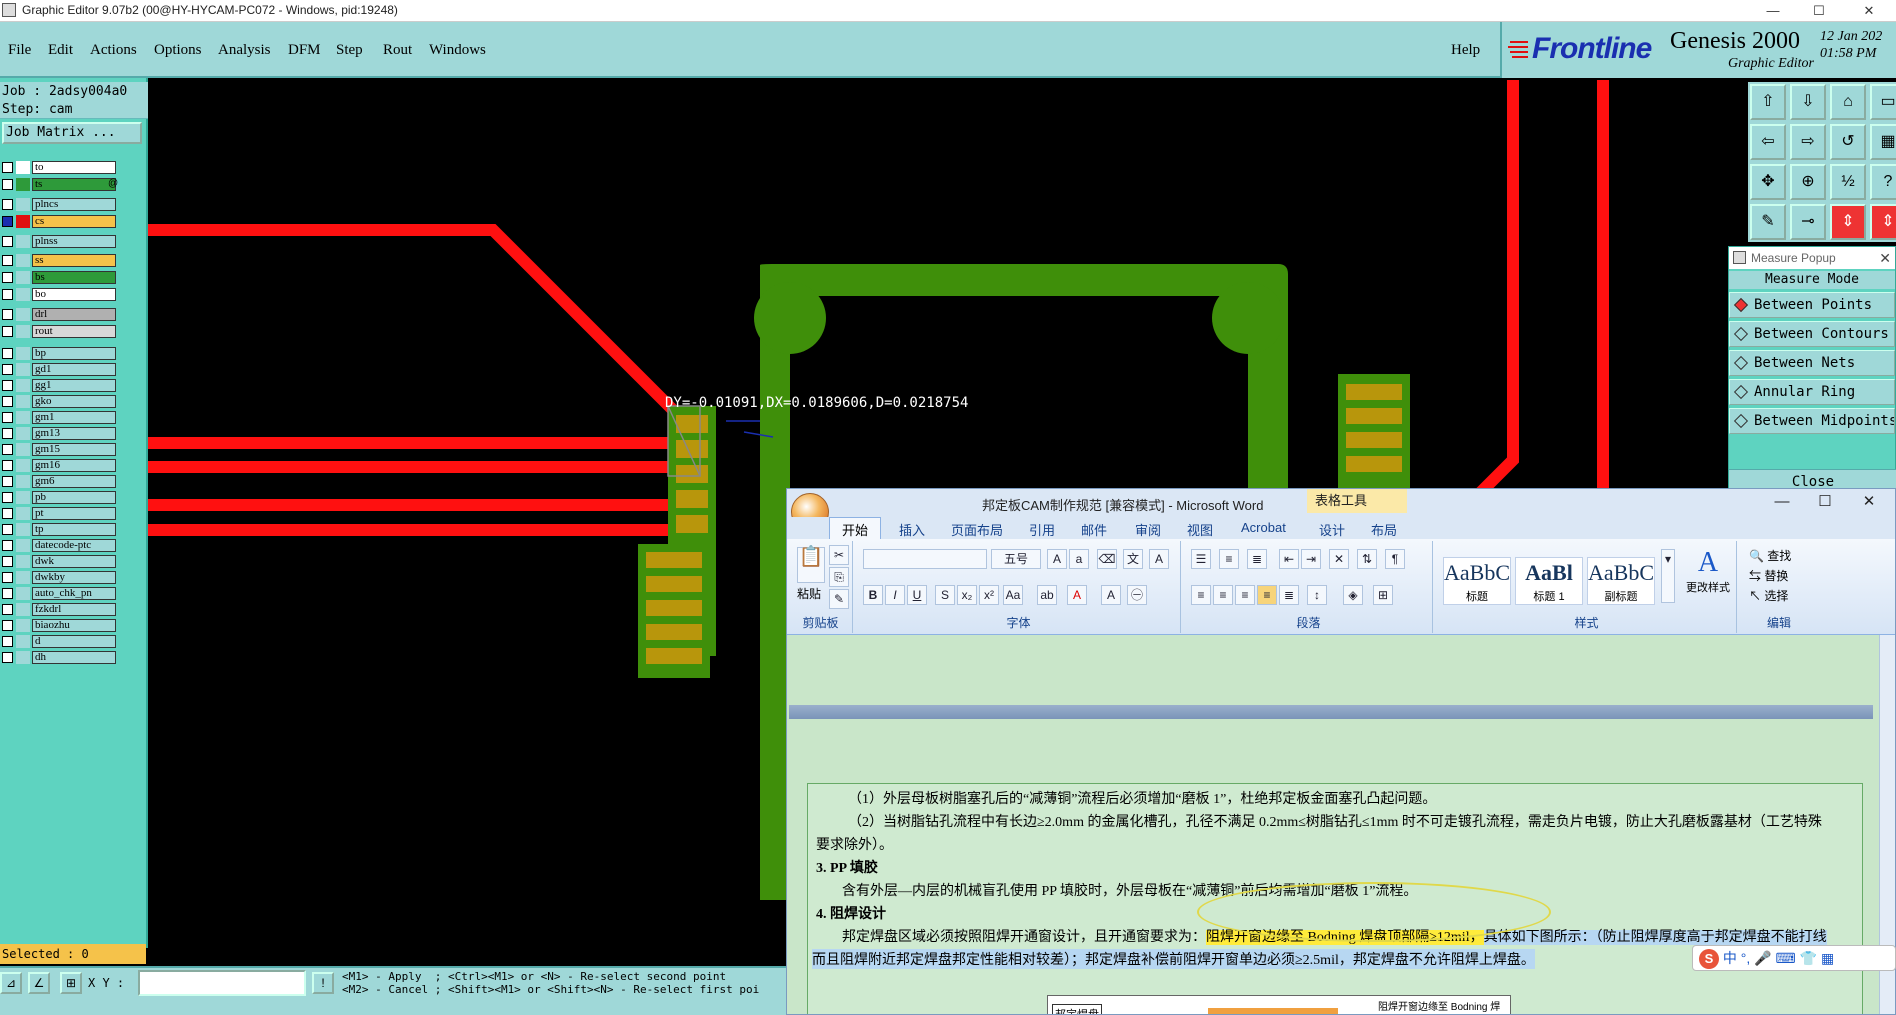 This screenshot has height=1015, width=1896. I want to click on format-painter-icon: ✎, so click(839, 599).